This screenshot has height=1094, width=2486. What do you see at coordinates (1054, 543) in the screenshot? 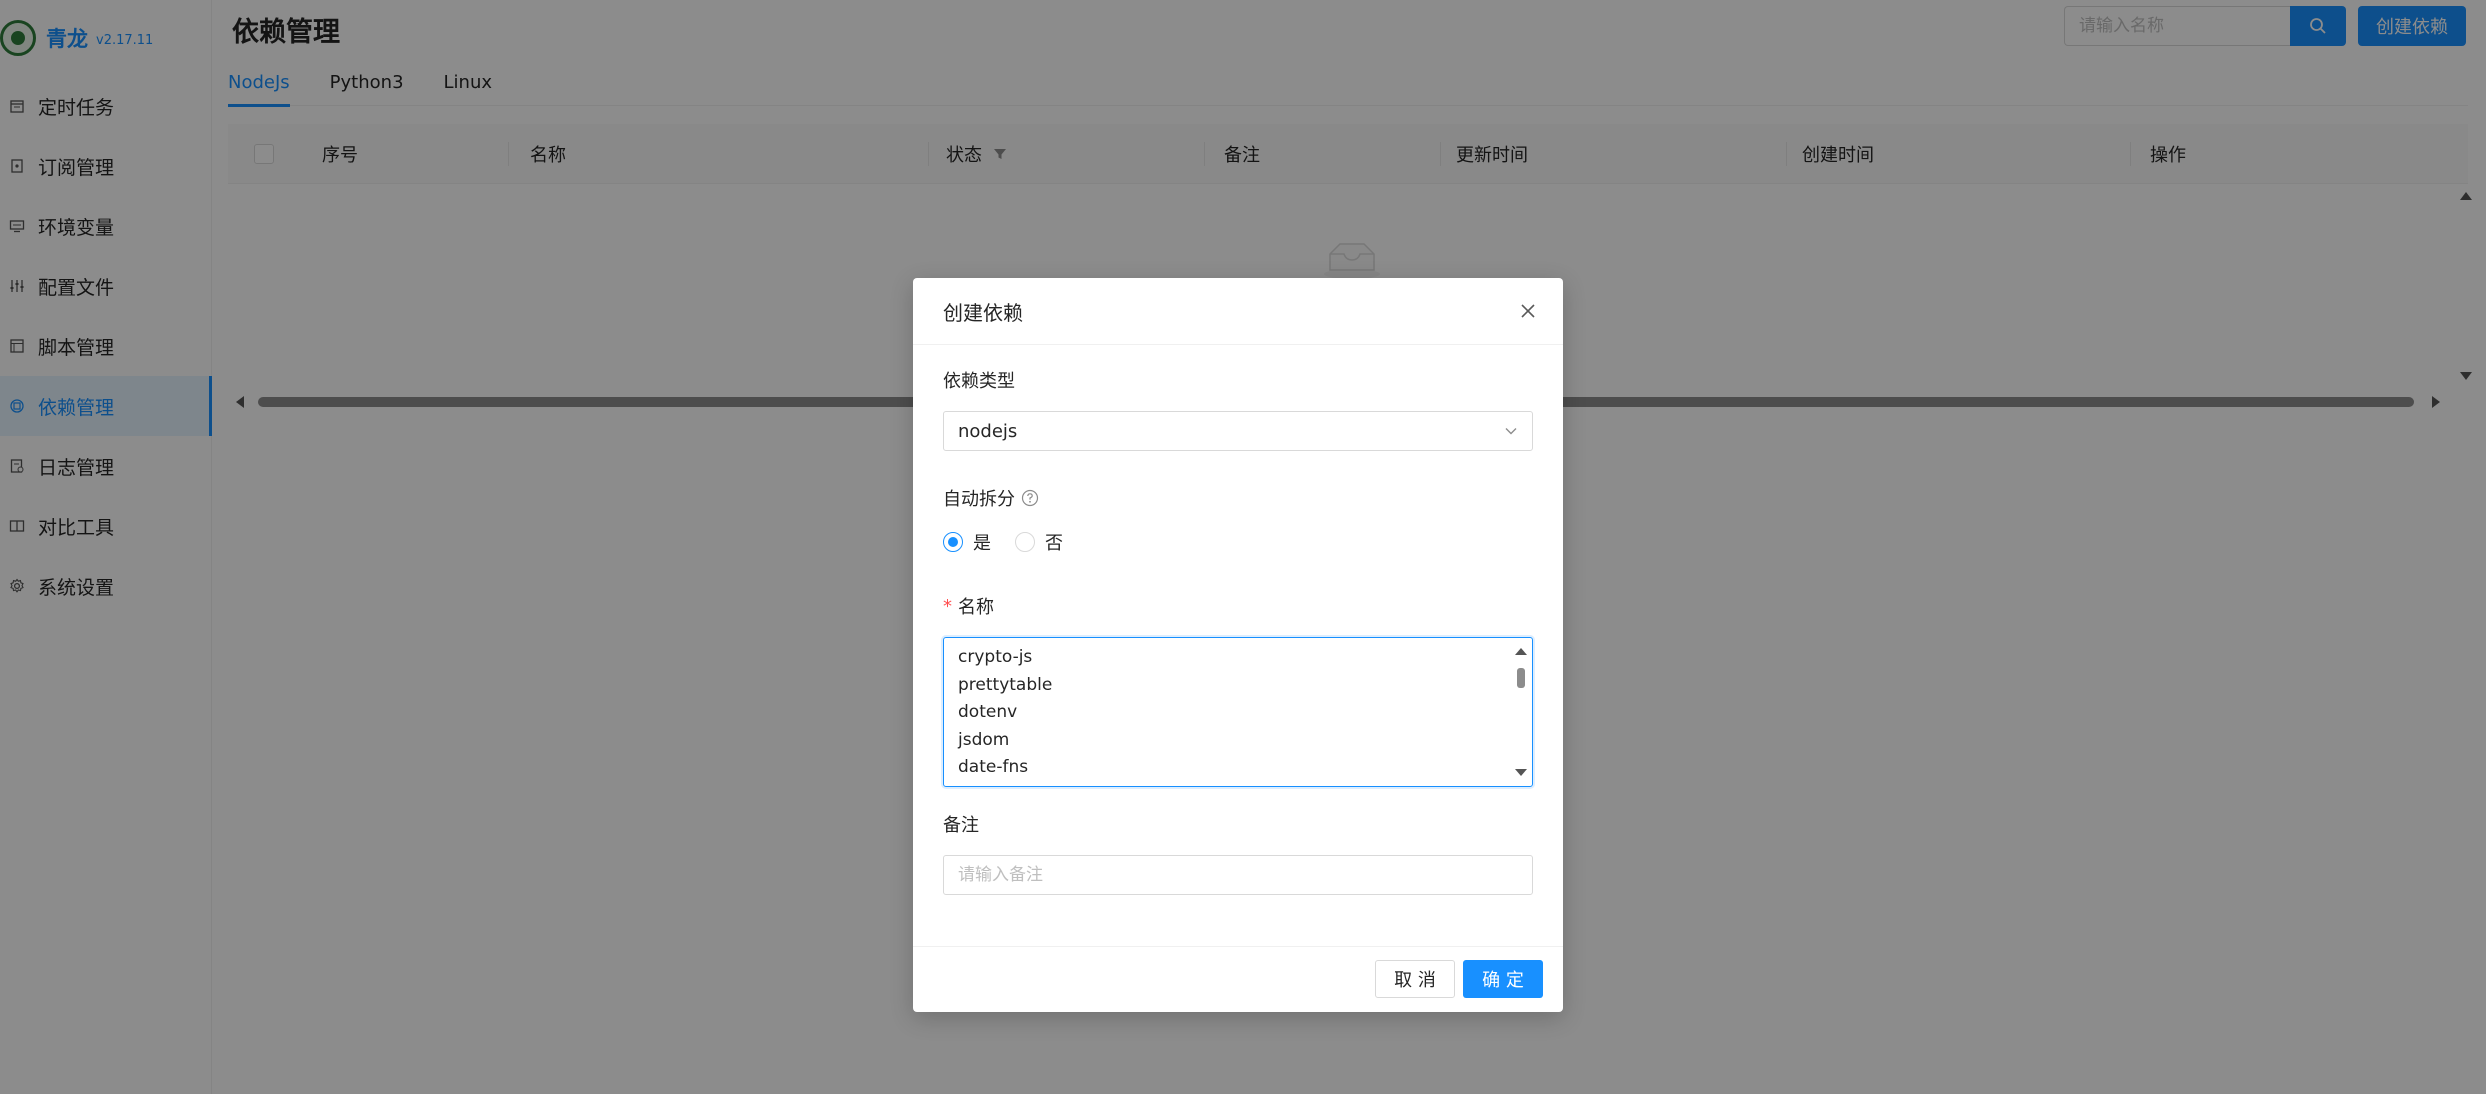
I see `split-no-label: 否` at bounding box center [1054, 543].